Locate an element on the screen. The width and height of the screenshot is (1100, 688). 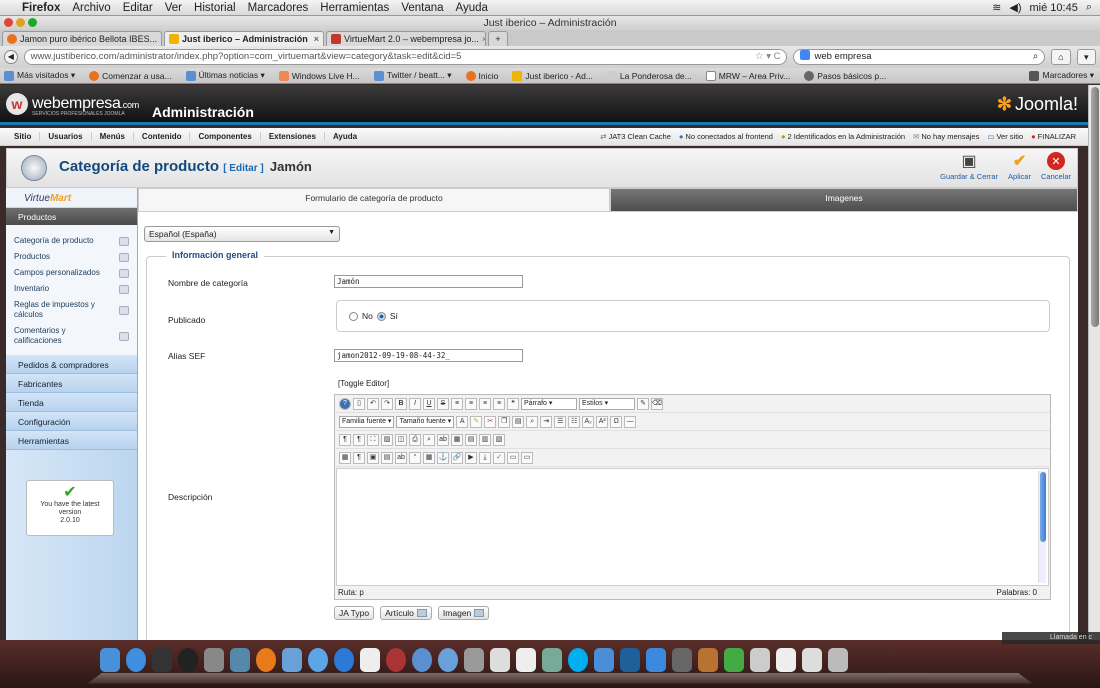
launchpad-icon is located at coordinates (214, 660).